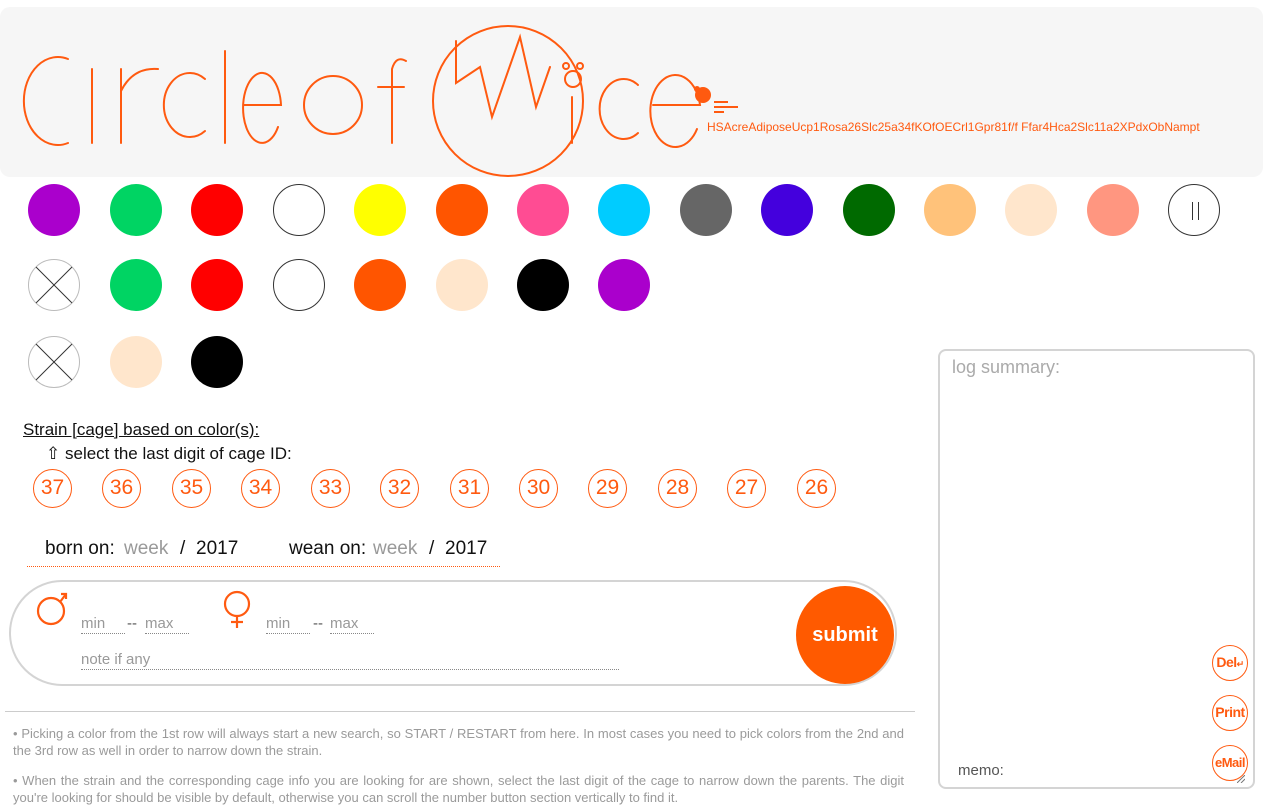 The image size is (1263, 806). I want to click on female-min-input: min, so click(288, 624).